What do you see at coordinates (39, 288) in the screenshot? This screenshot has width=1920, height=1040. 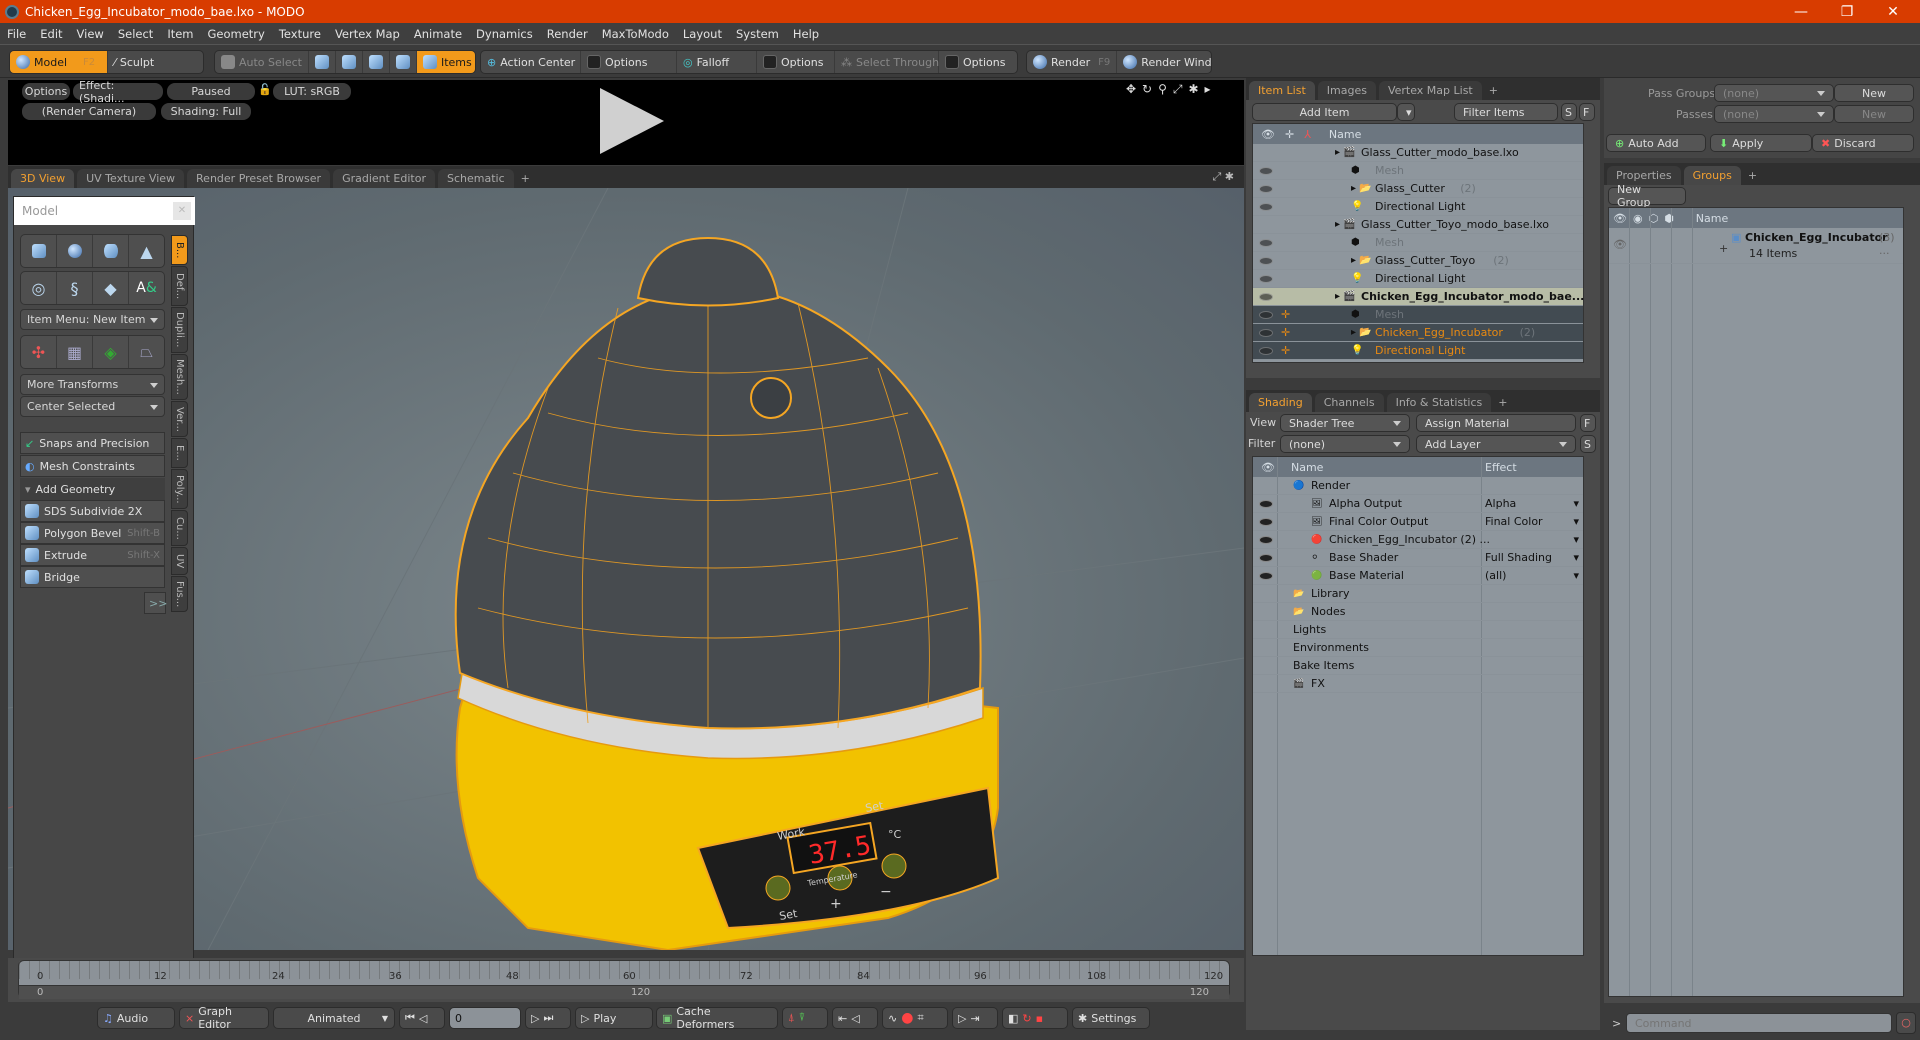 I see `torus-tool: ◎` at bounding box center [39, 288].